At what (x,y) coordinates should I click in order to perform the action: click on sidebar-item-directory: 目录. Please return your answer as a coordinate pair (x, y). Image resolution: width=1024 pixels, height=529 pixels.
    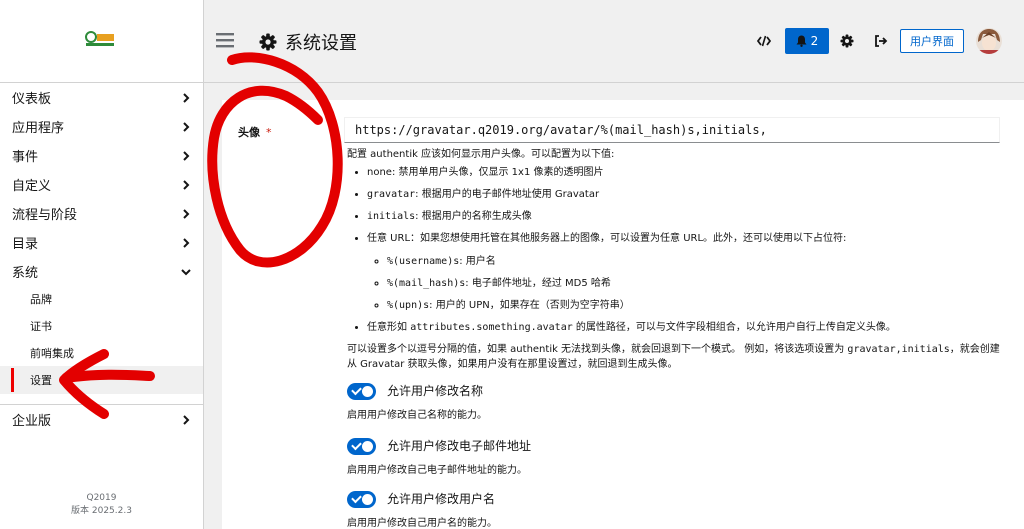
    Looking at the image, I should click on (101, 242).